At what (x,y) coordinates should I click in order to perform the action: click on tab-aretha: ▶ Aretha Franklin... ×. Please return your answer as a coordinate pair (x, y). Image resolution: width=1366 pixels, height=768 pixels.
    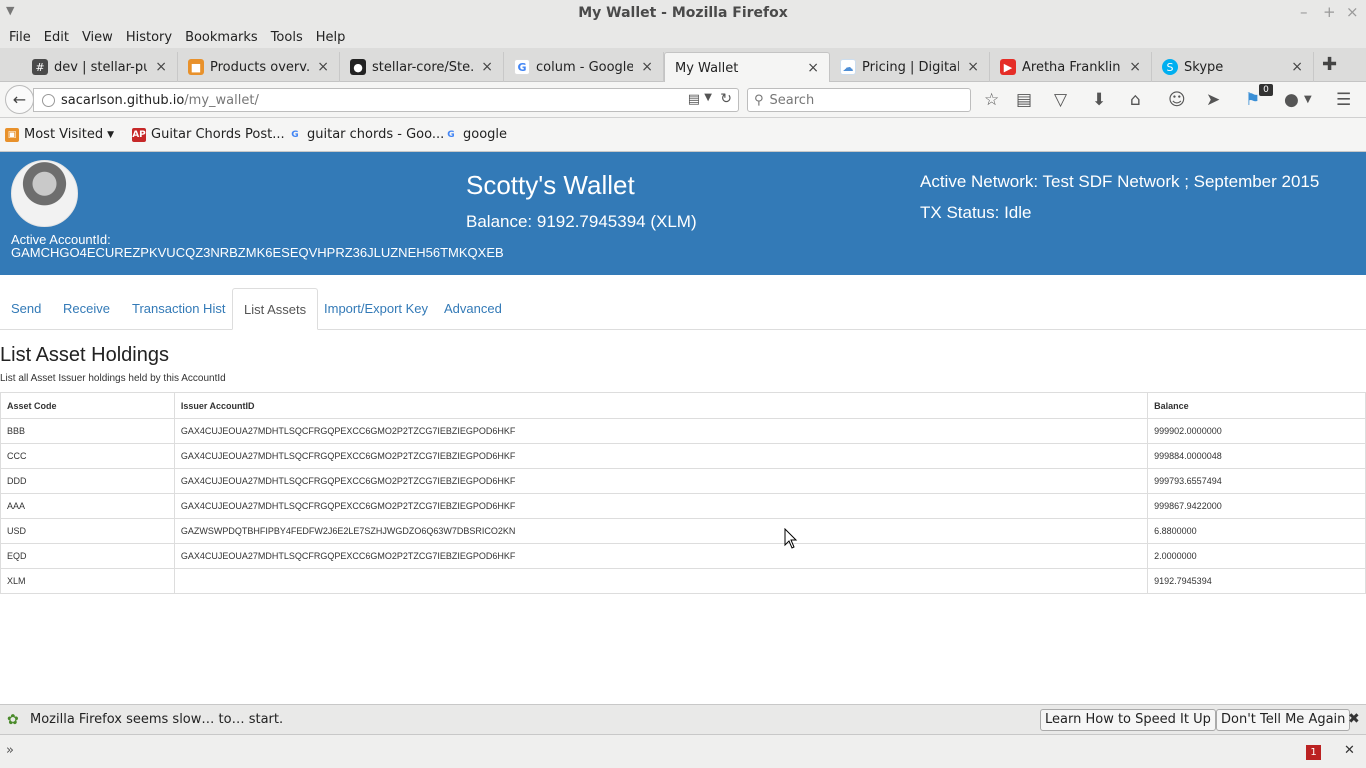
    Looking at the image, I should click on (1071, 67).